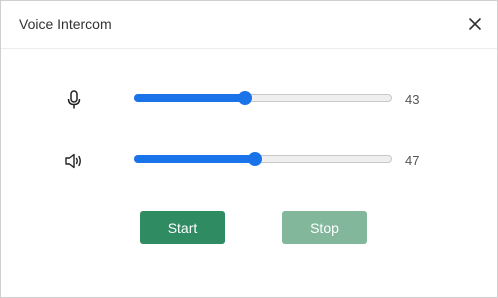  Describe the element at coordinates (182, 227) in the screenshot. I see `start-button: Start` at that location.